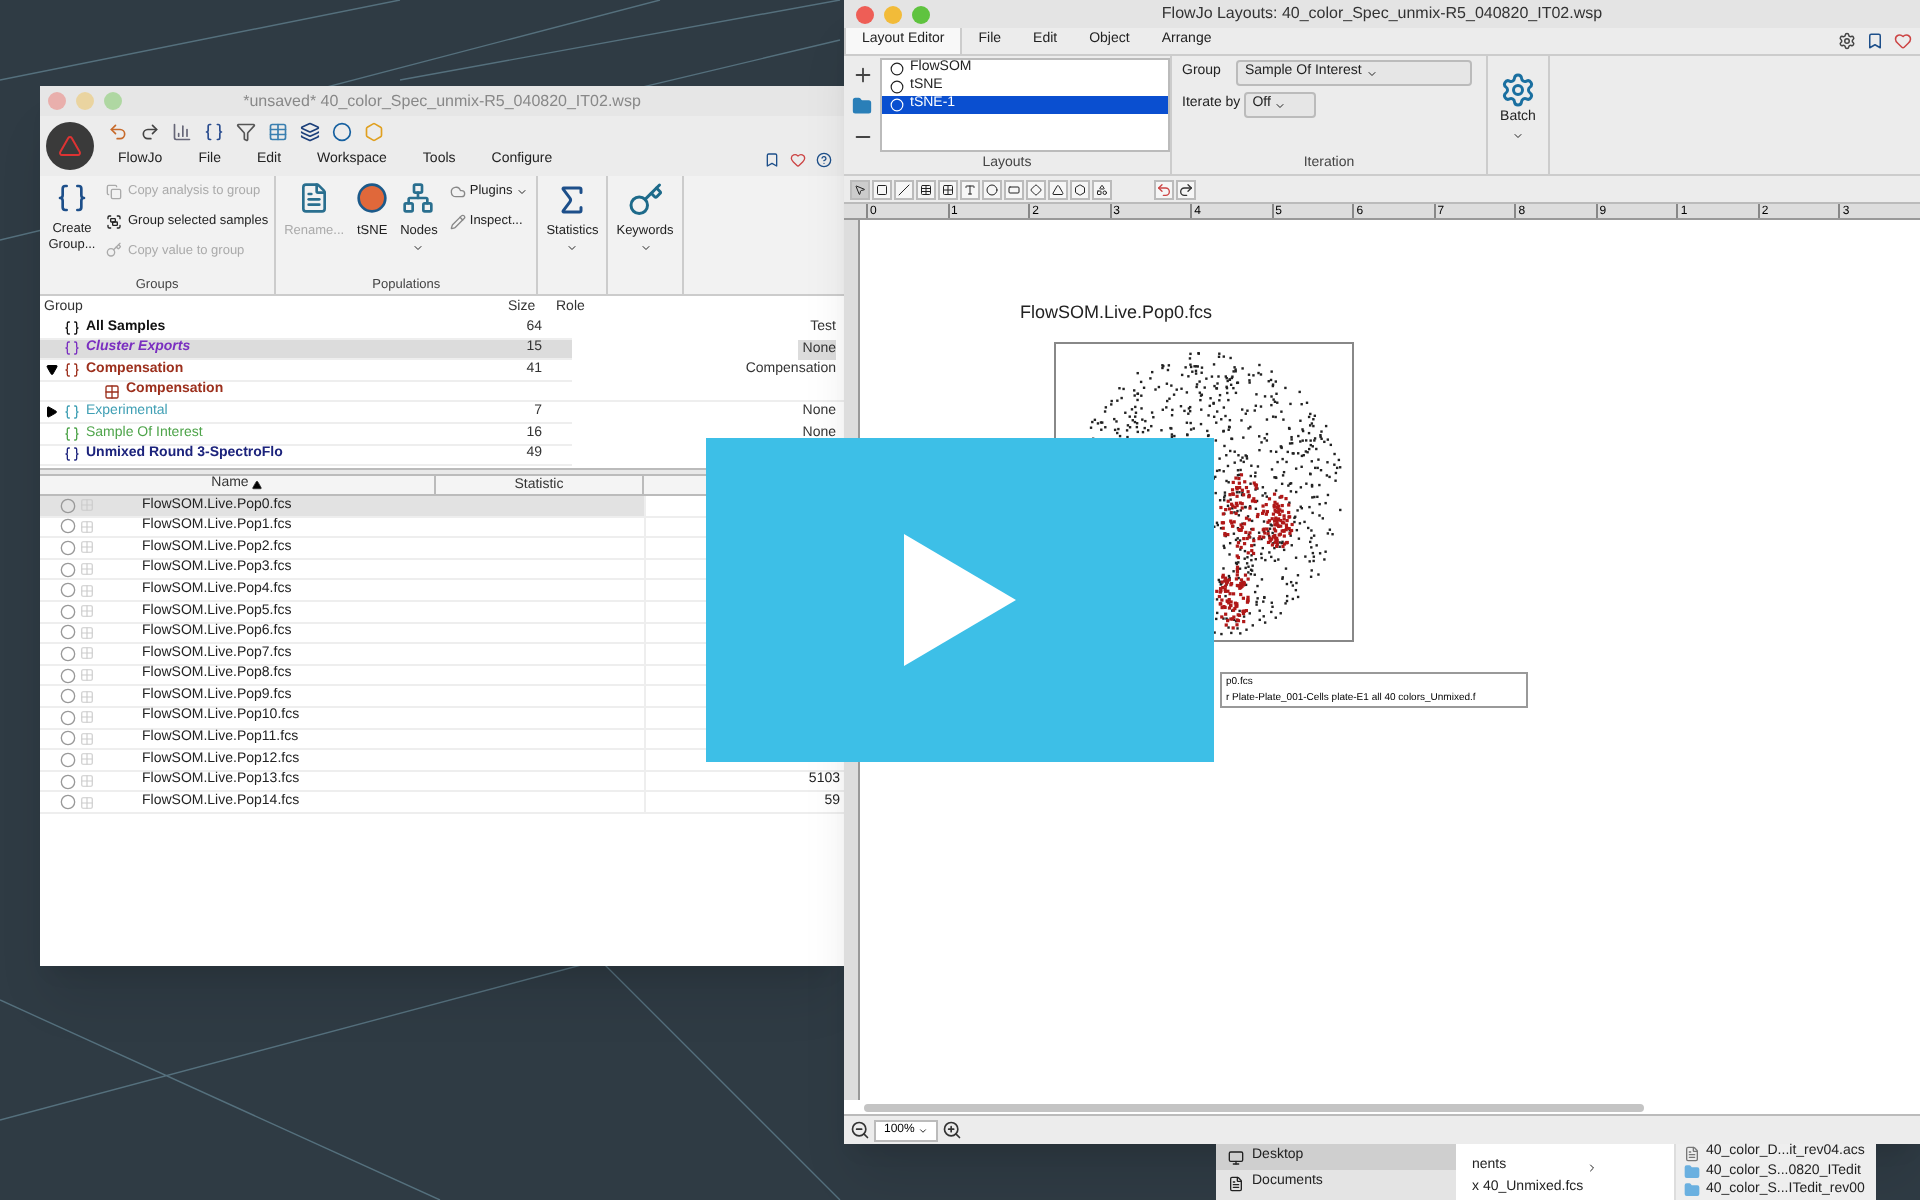  Describe the element at coordinates (52, 369) in the screenshot. I see `expanded-triangle-icon` at that location.